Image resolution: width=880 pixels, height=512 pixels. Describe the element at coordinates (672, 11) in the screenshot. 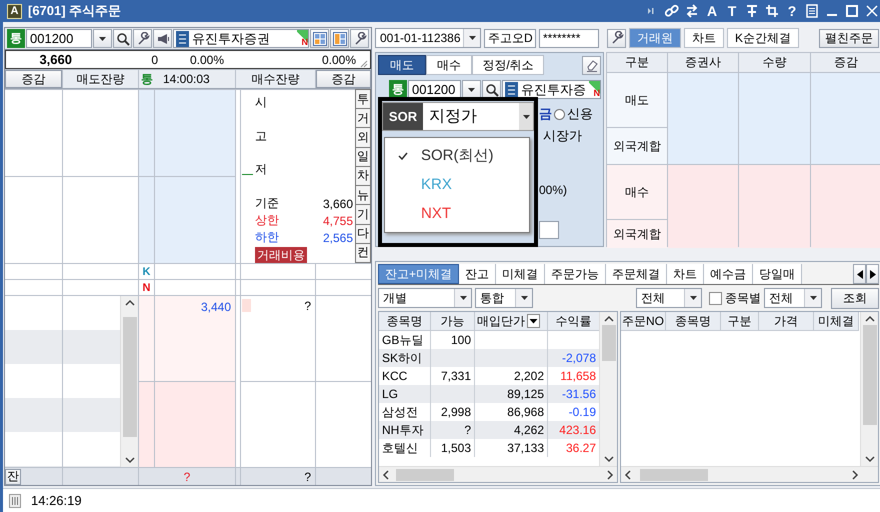

I see `link-icon` at that location.